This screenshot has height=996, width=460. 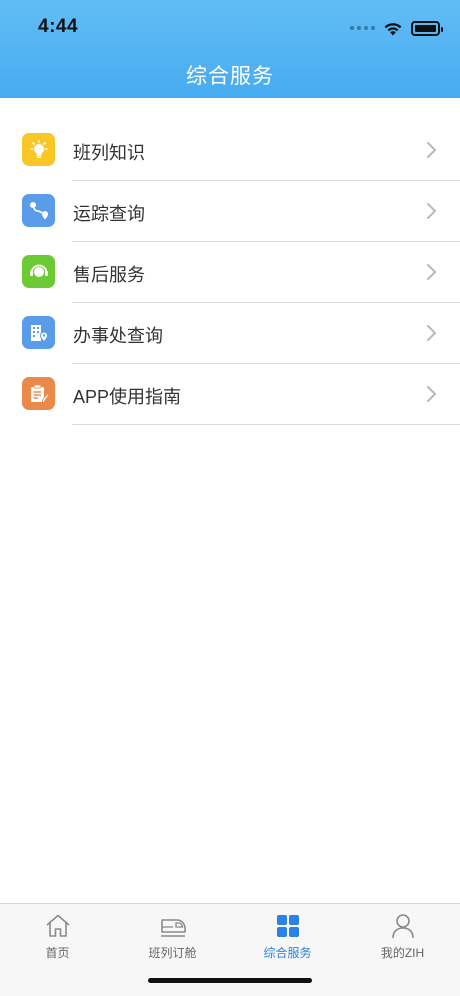 What do you see at coordinates (38, 271) in the screenshot?
I see `headset-icon` at bounding box center [38, 271].